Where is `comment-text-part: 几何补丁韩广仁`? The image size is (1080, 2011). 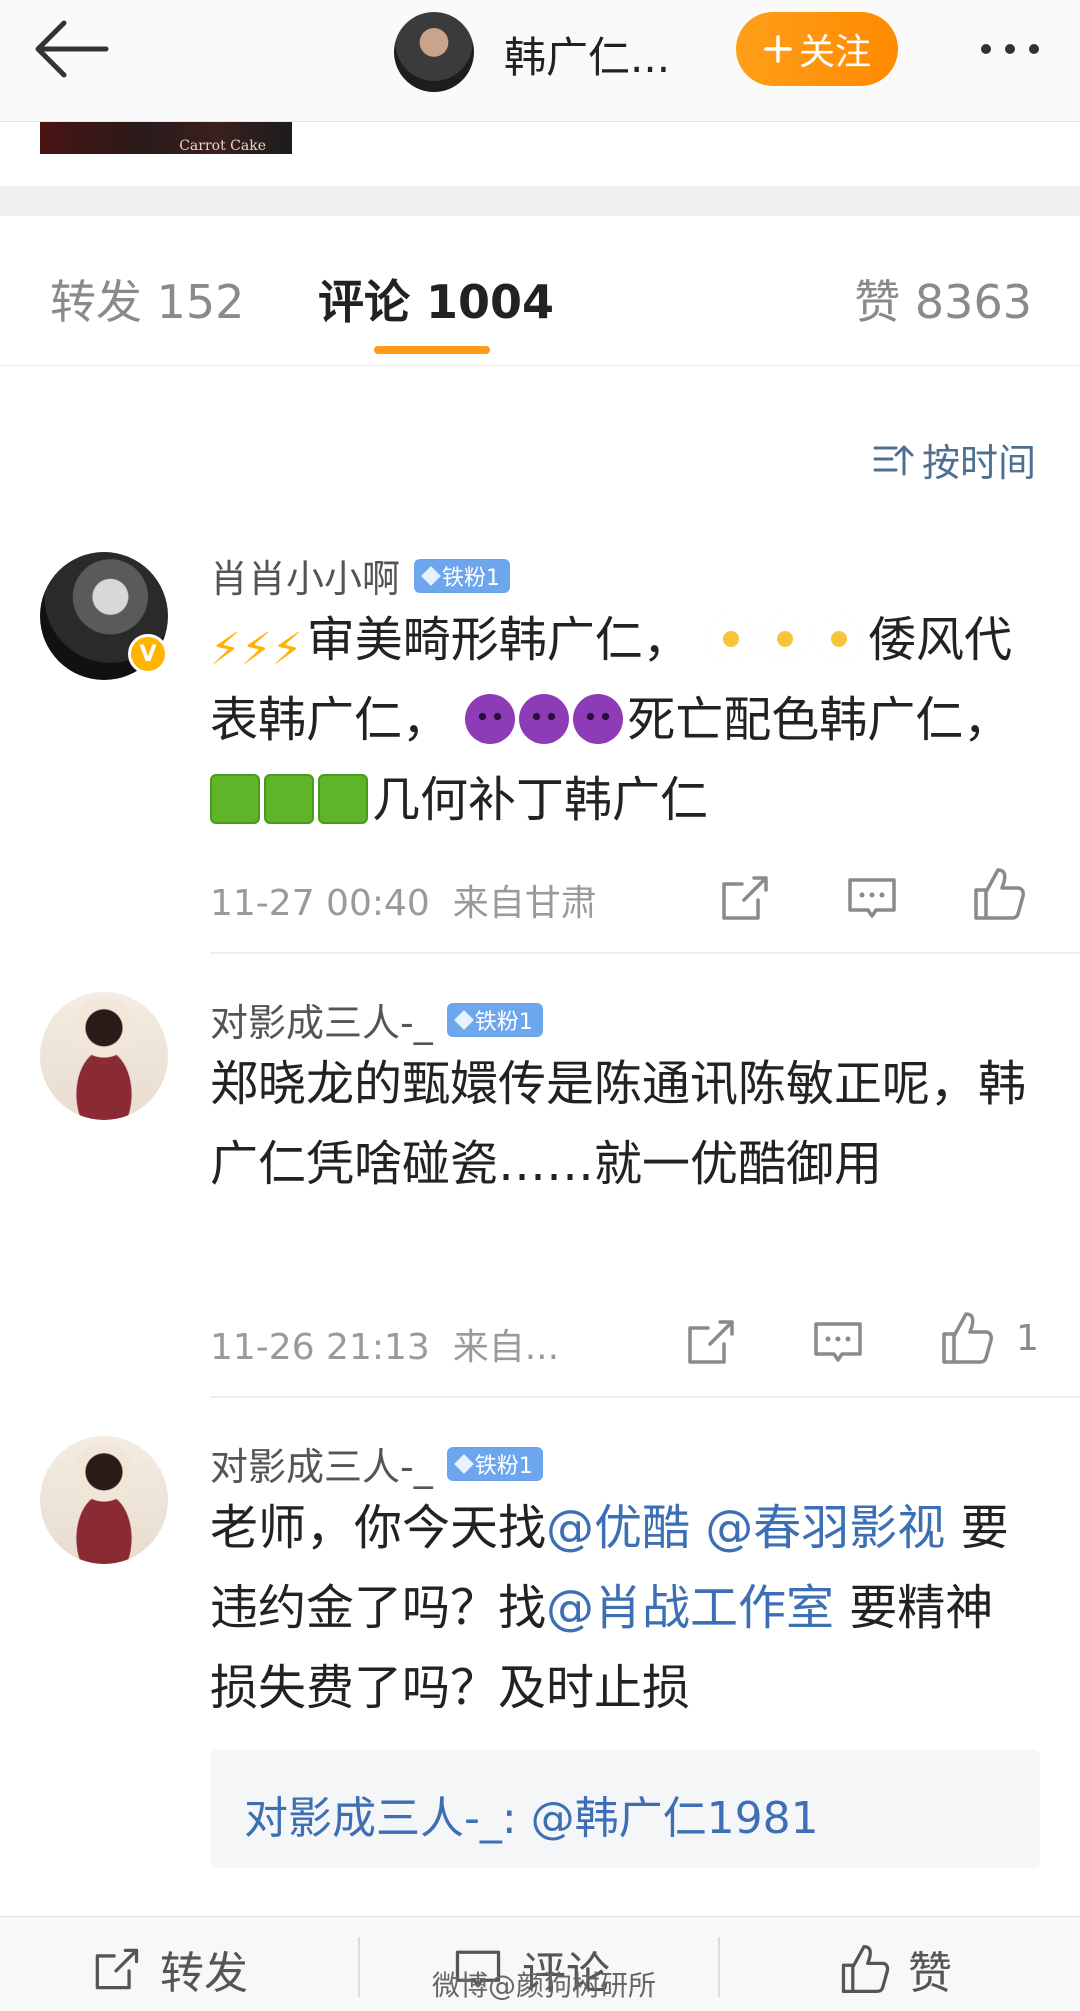 comment-text-part: 几何补丁韩广仁 is located at coordinates (540, 800).